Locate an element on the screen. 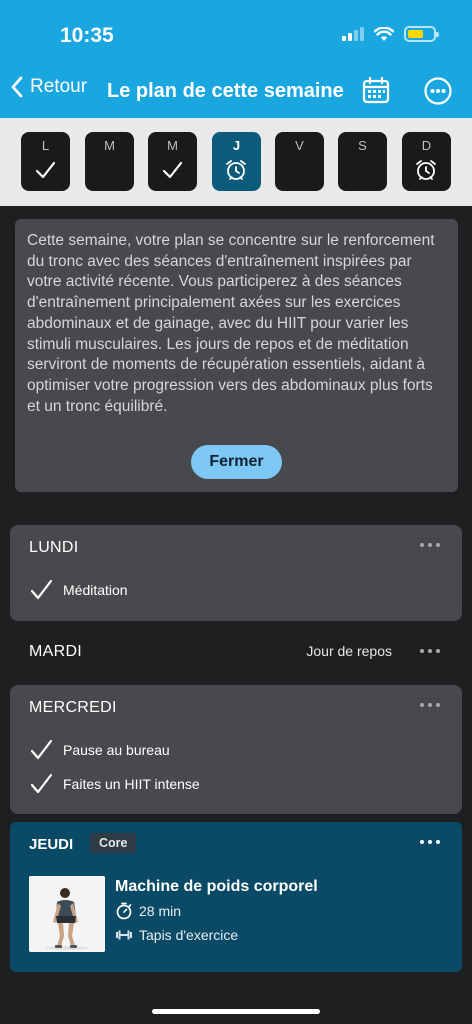 Image resolution: width=472 pixels, height=1024 pixels. activity-item: Méditation is located at coordinates (78, 590).